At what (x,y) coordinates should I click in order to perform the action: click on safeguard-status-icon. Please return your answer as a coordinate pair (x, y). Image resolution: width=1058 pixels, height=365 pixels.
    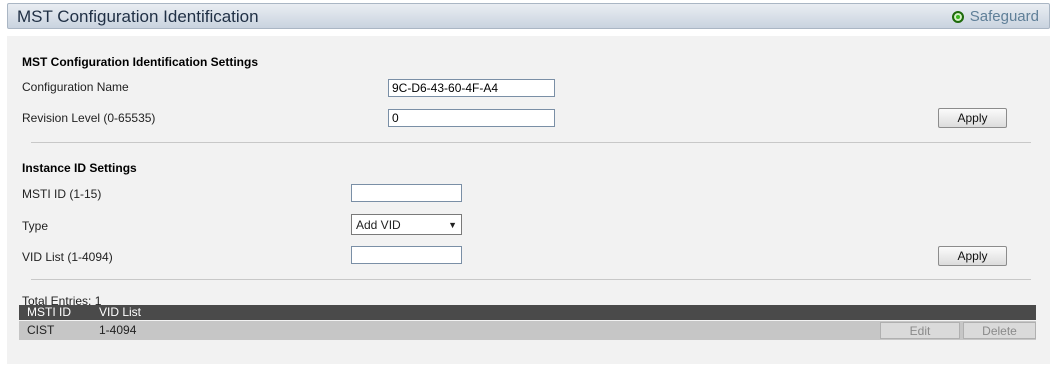
    Looking at the image, I should click on (957, 16).